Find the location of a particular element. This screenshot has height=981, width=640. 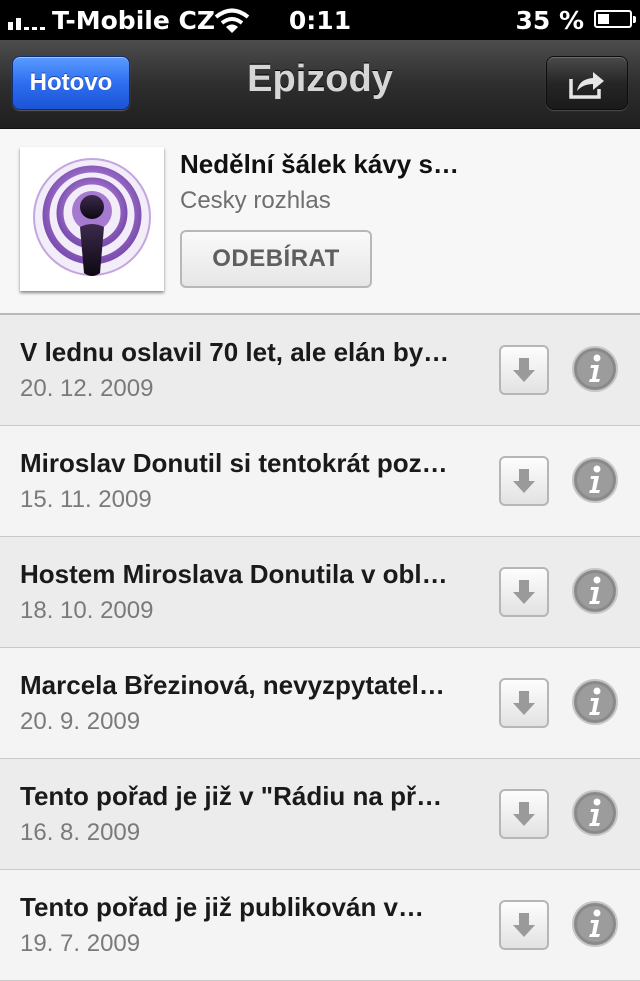

podcast-artwork is located at coordinates (92, 219).